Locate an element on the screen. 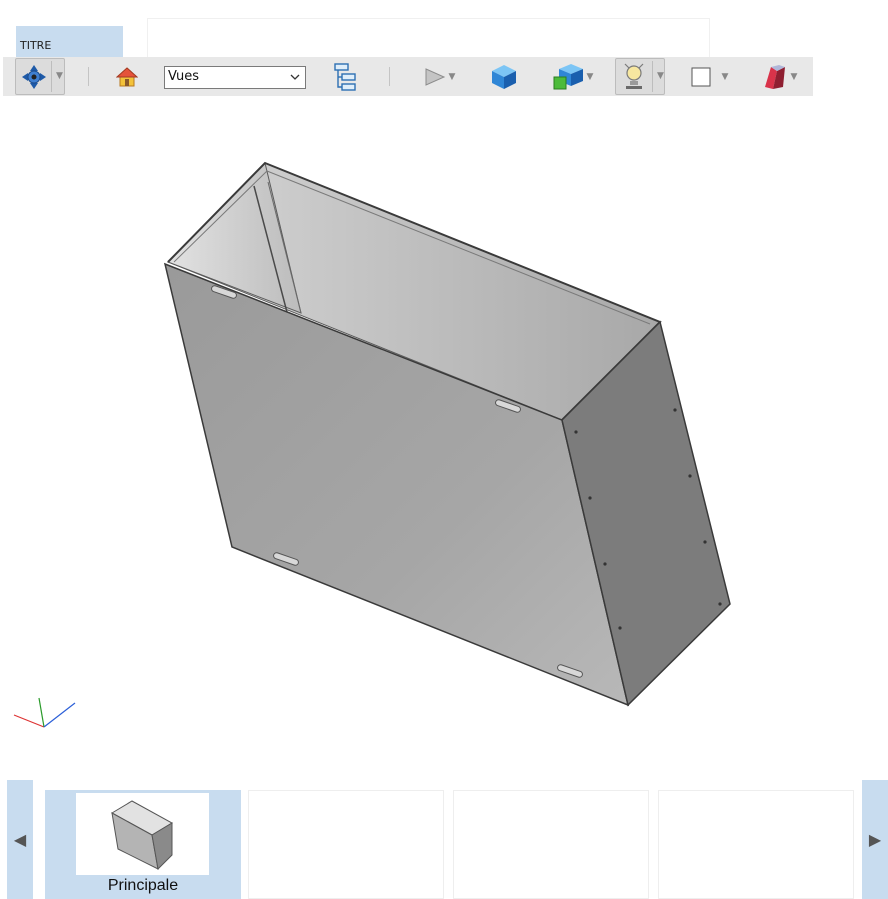  play-animation-icon is located at coordinates (435, 76).